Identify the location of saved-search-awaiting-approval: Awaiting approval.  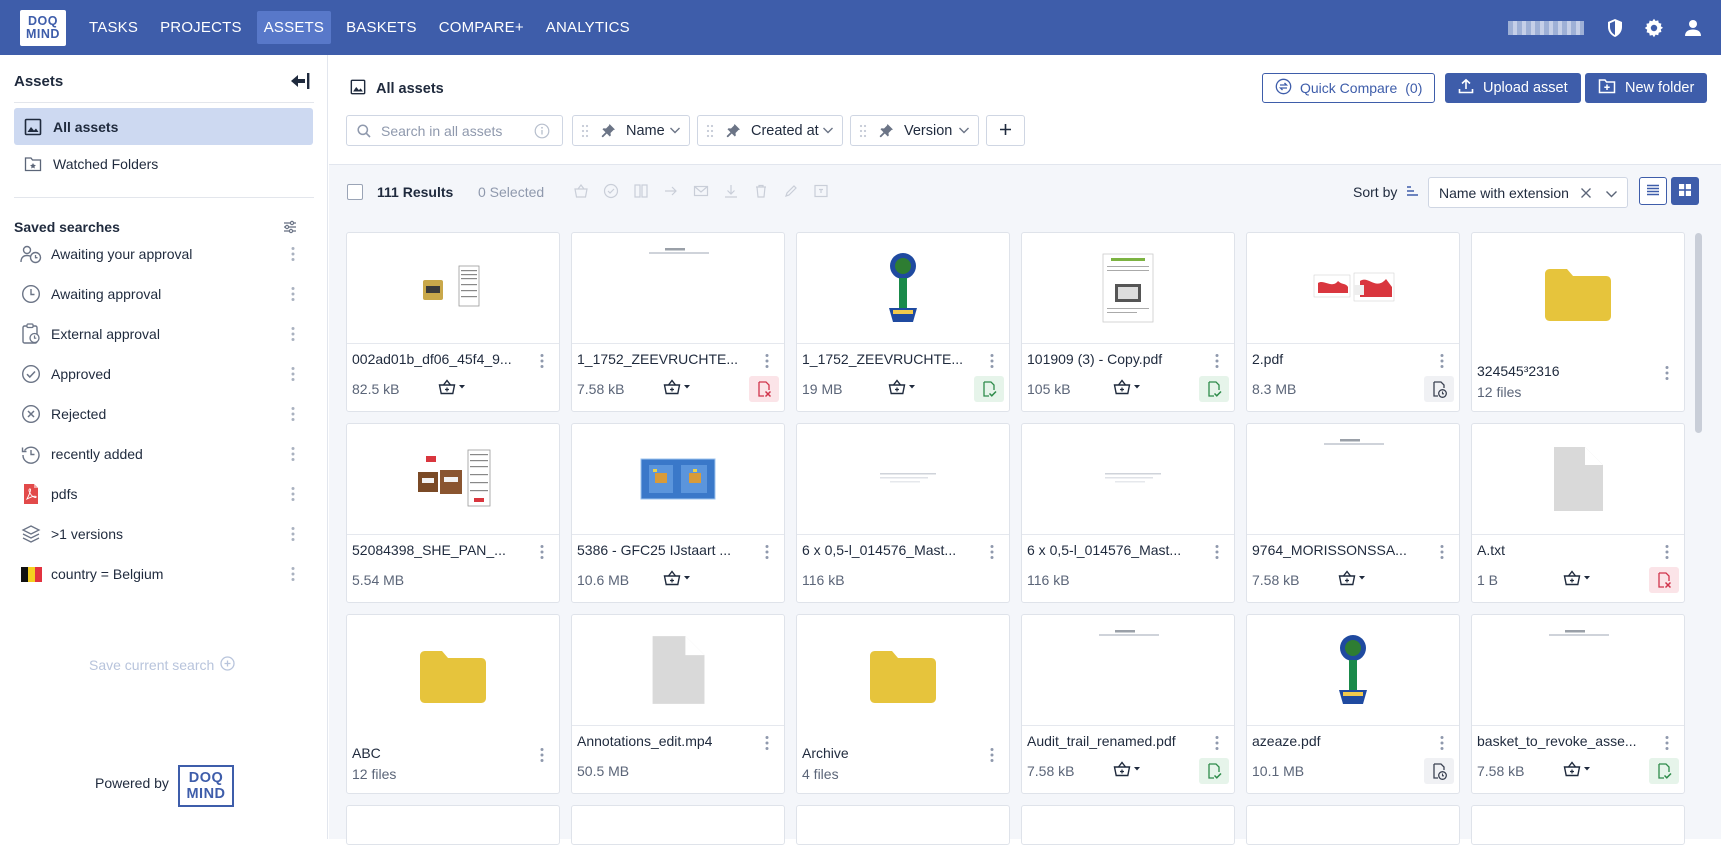
(160, 294).